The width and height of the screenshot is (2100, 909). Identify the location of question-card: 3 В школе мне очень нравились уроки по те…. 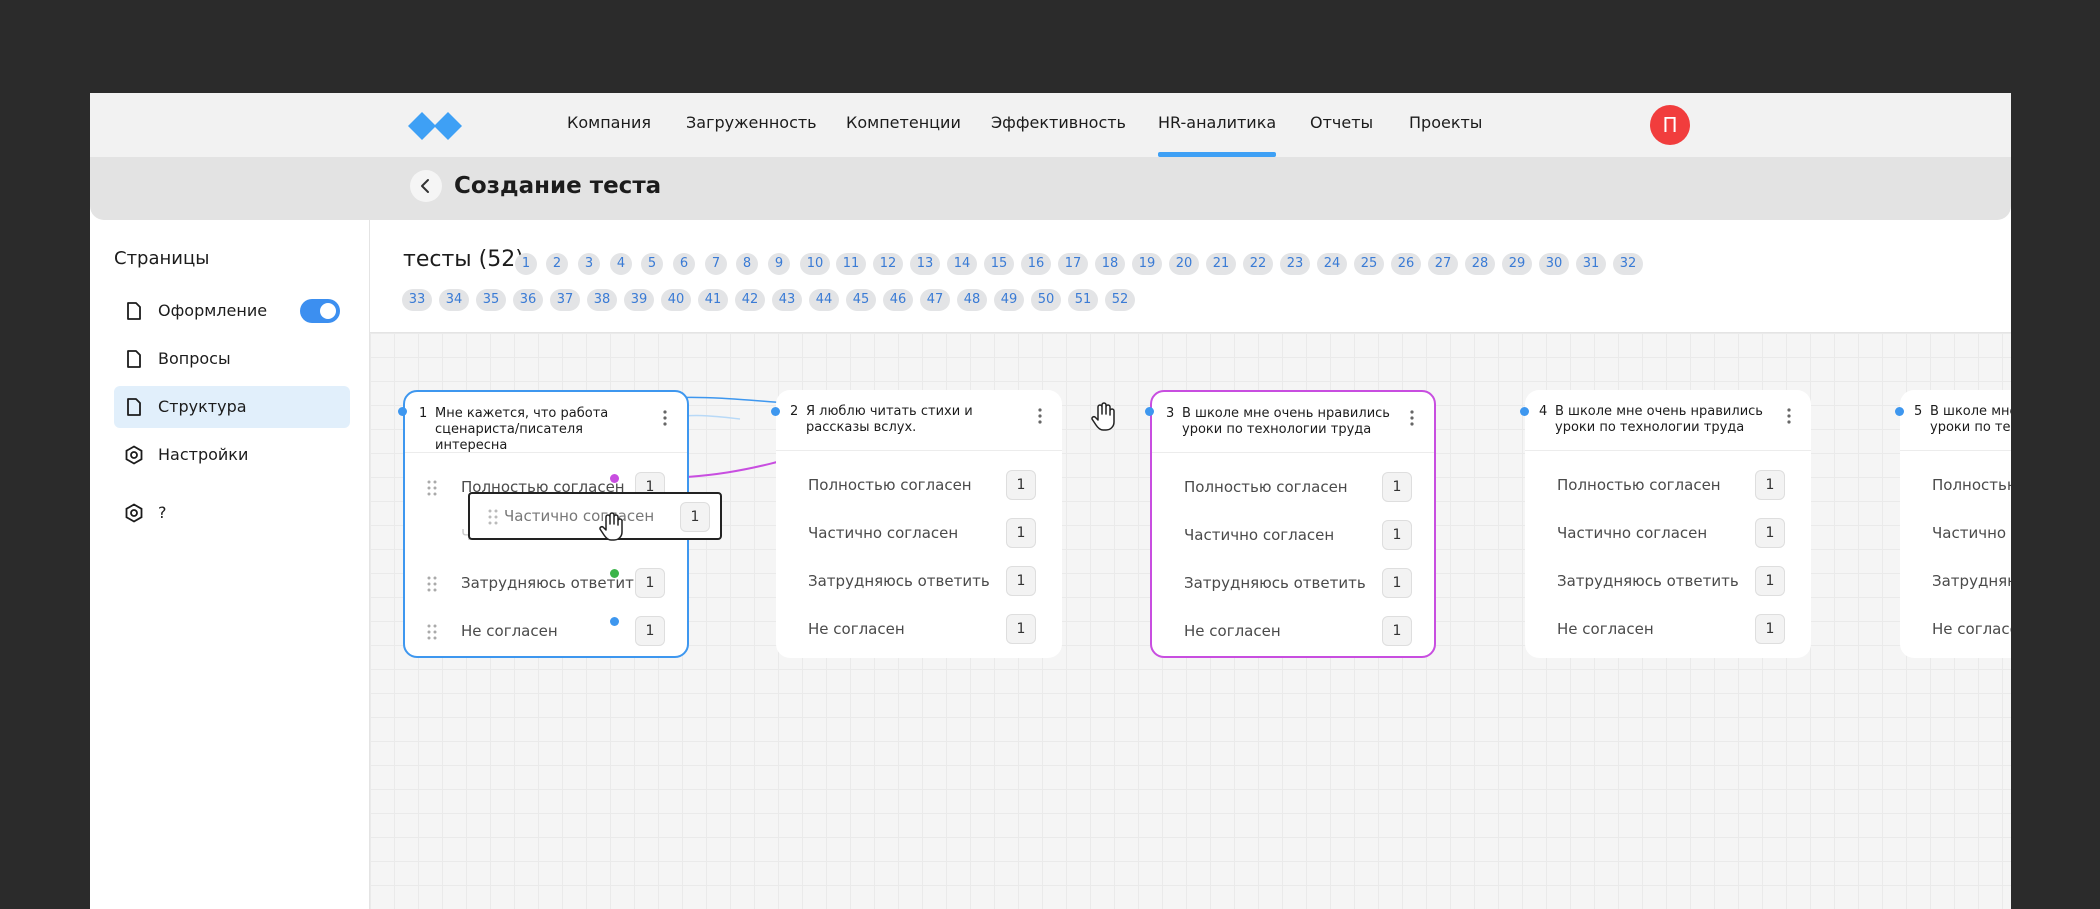
(1293, 524).